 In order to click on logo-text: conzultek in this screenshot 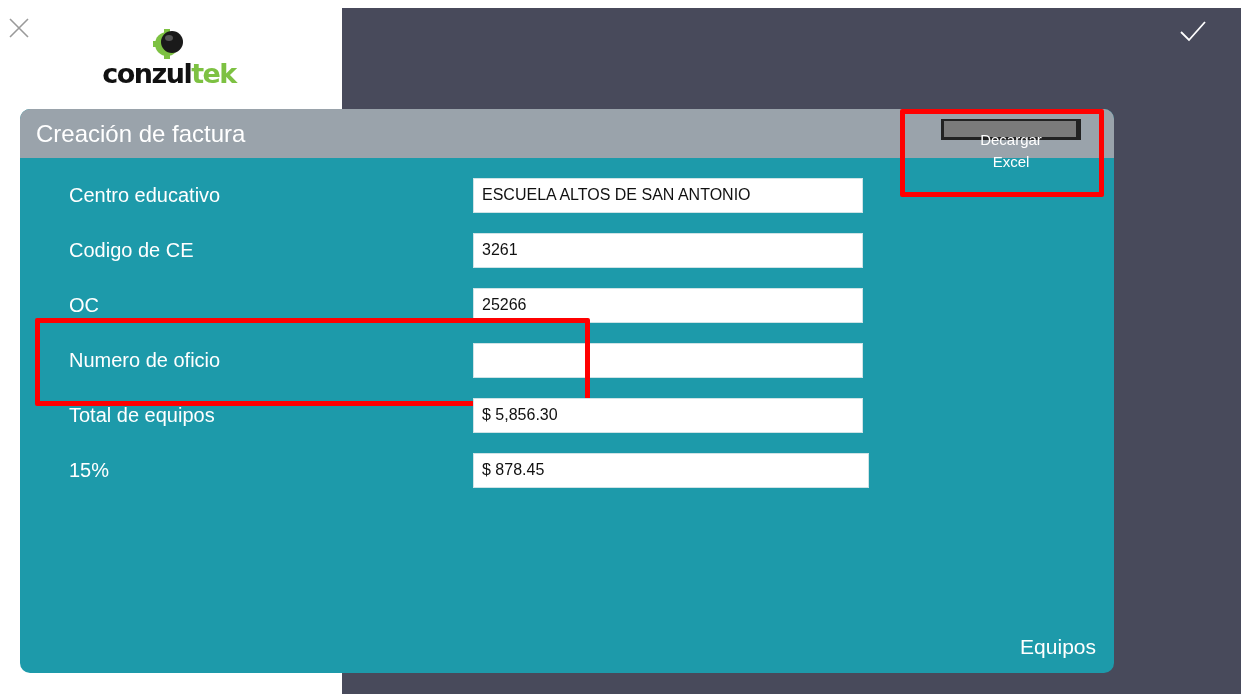, I will do `click(169, 74)`.